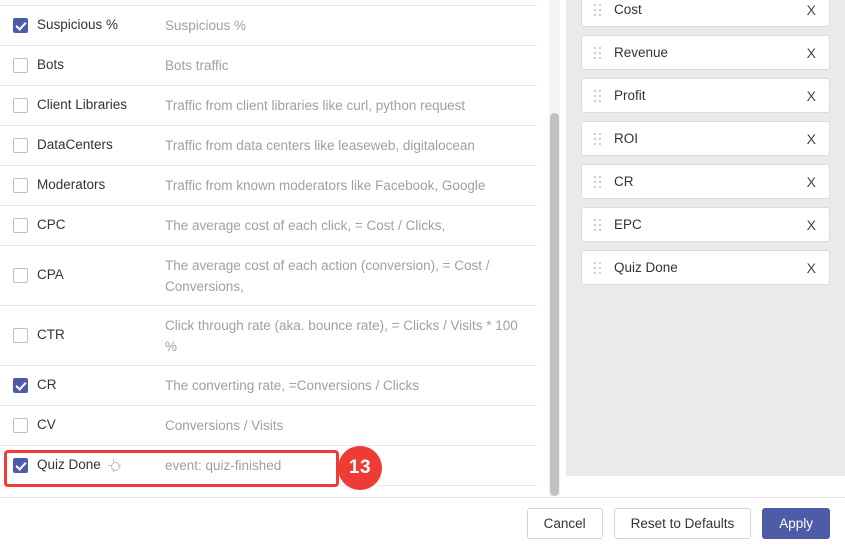 Image resolution: width=845 pixels, height=548 pixels. Describe the element at coordinates (628, 224) in the screenshot. I see `selected-column-label: EPC` at that location.